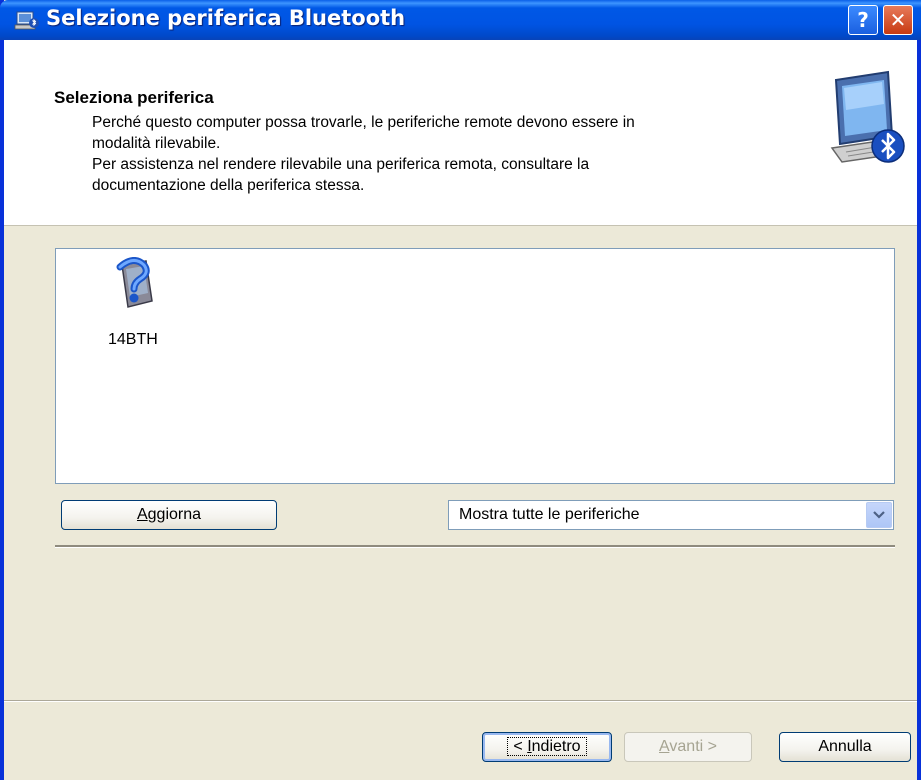  I want to click on chevron-down-icon, so click(879, 515).